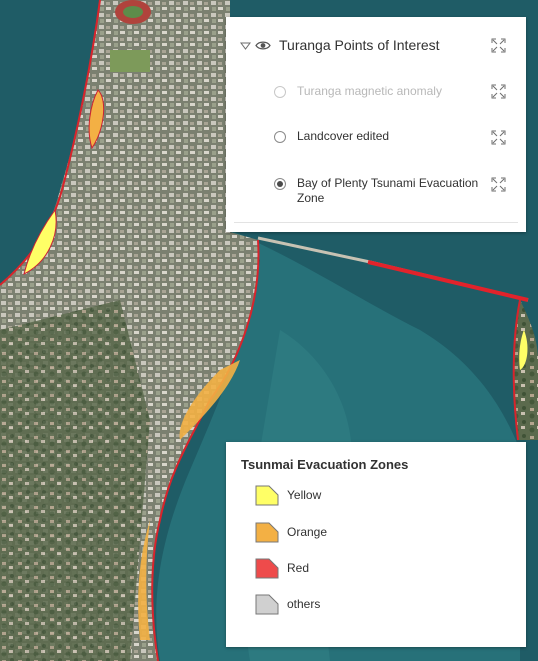 The image size is (538, 661). I want to click on sublayer-label: Landcover edited, so click(343, 136).